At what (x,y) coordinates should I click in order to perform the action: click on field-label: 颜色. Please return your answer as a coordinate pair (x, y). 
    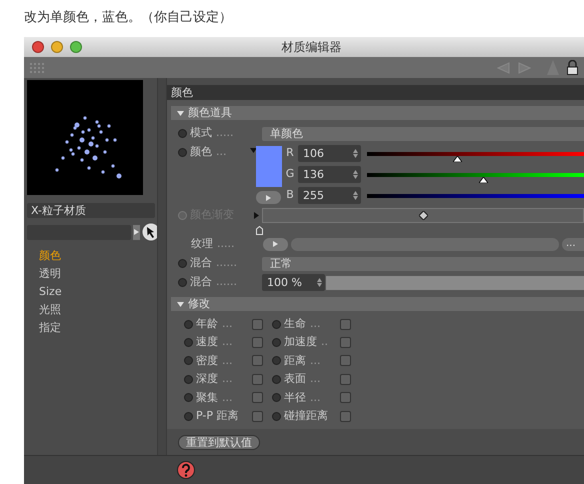
    Looking at the image, I should click on (201, 151).